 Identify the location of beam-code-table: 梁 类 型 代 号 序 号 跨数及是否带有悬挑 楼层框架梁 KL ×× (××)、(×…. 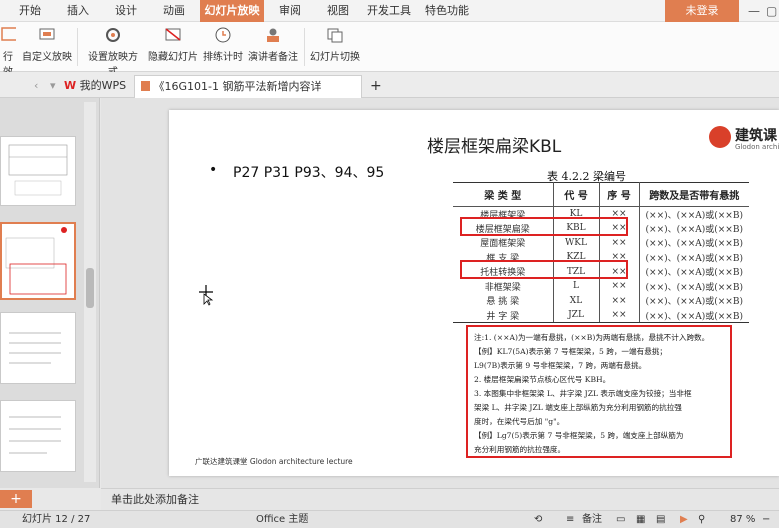
(601, 252).